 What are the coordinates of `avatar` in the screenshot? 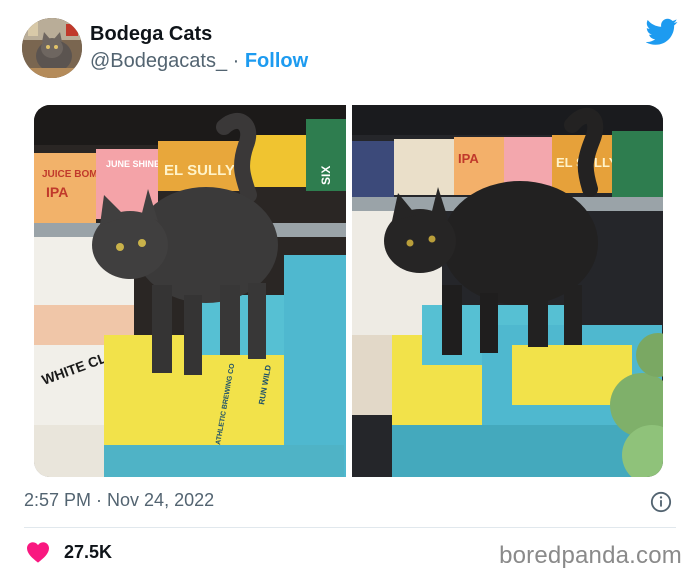 It's located at (52, 48).